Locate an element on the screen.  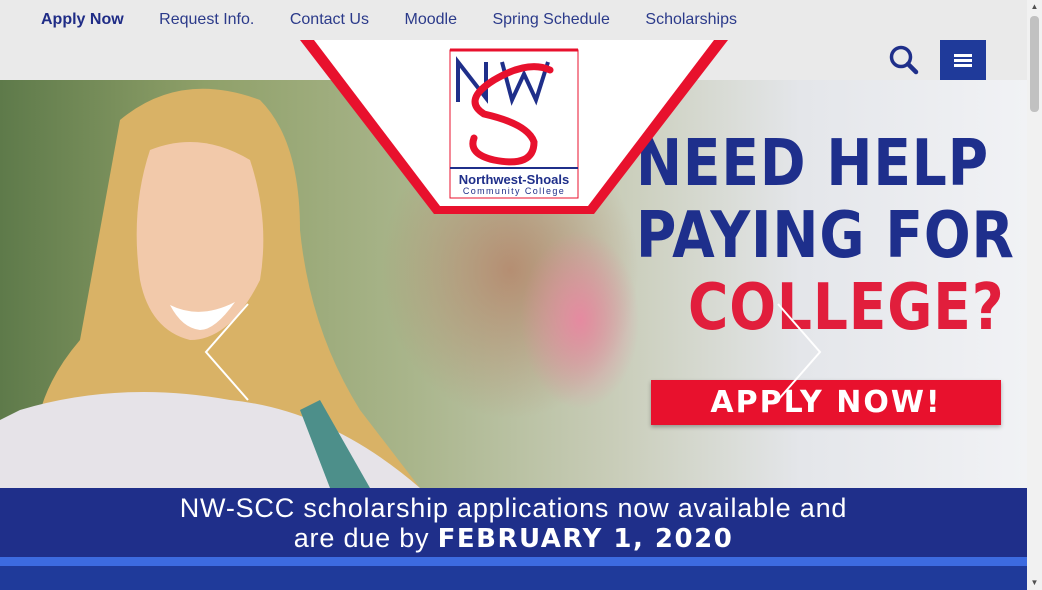
nav-link-scholarships: Scholarships is located at coordinates (691, 20).